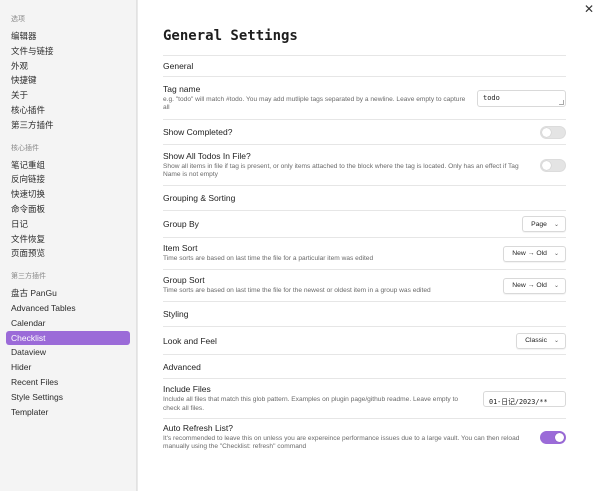 The height and width of the screenshot is (491, 600). I want to click on tag-name-textarea: todo, so click(521, 98).